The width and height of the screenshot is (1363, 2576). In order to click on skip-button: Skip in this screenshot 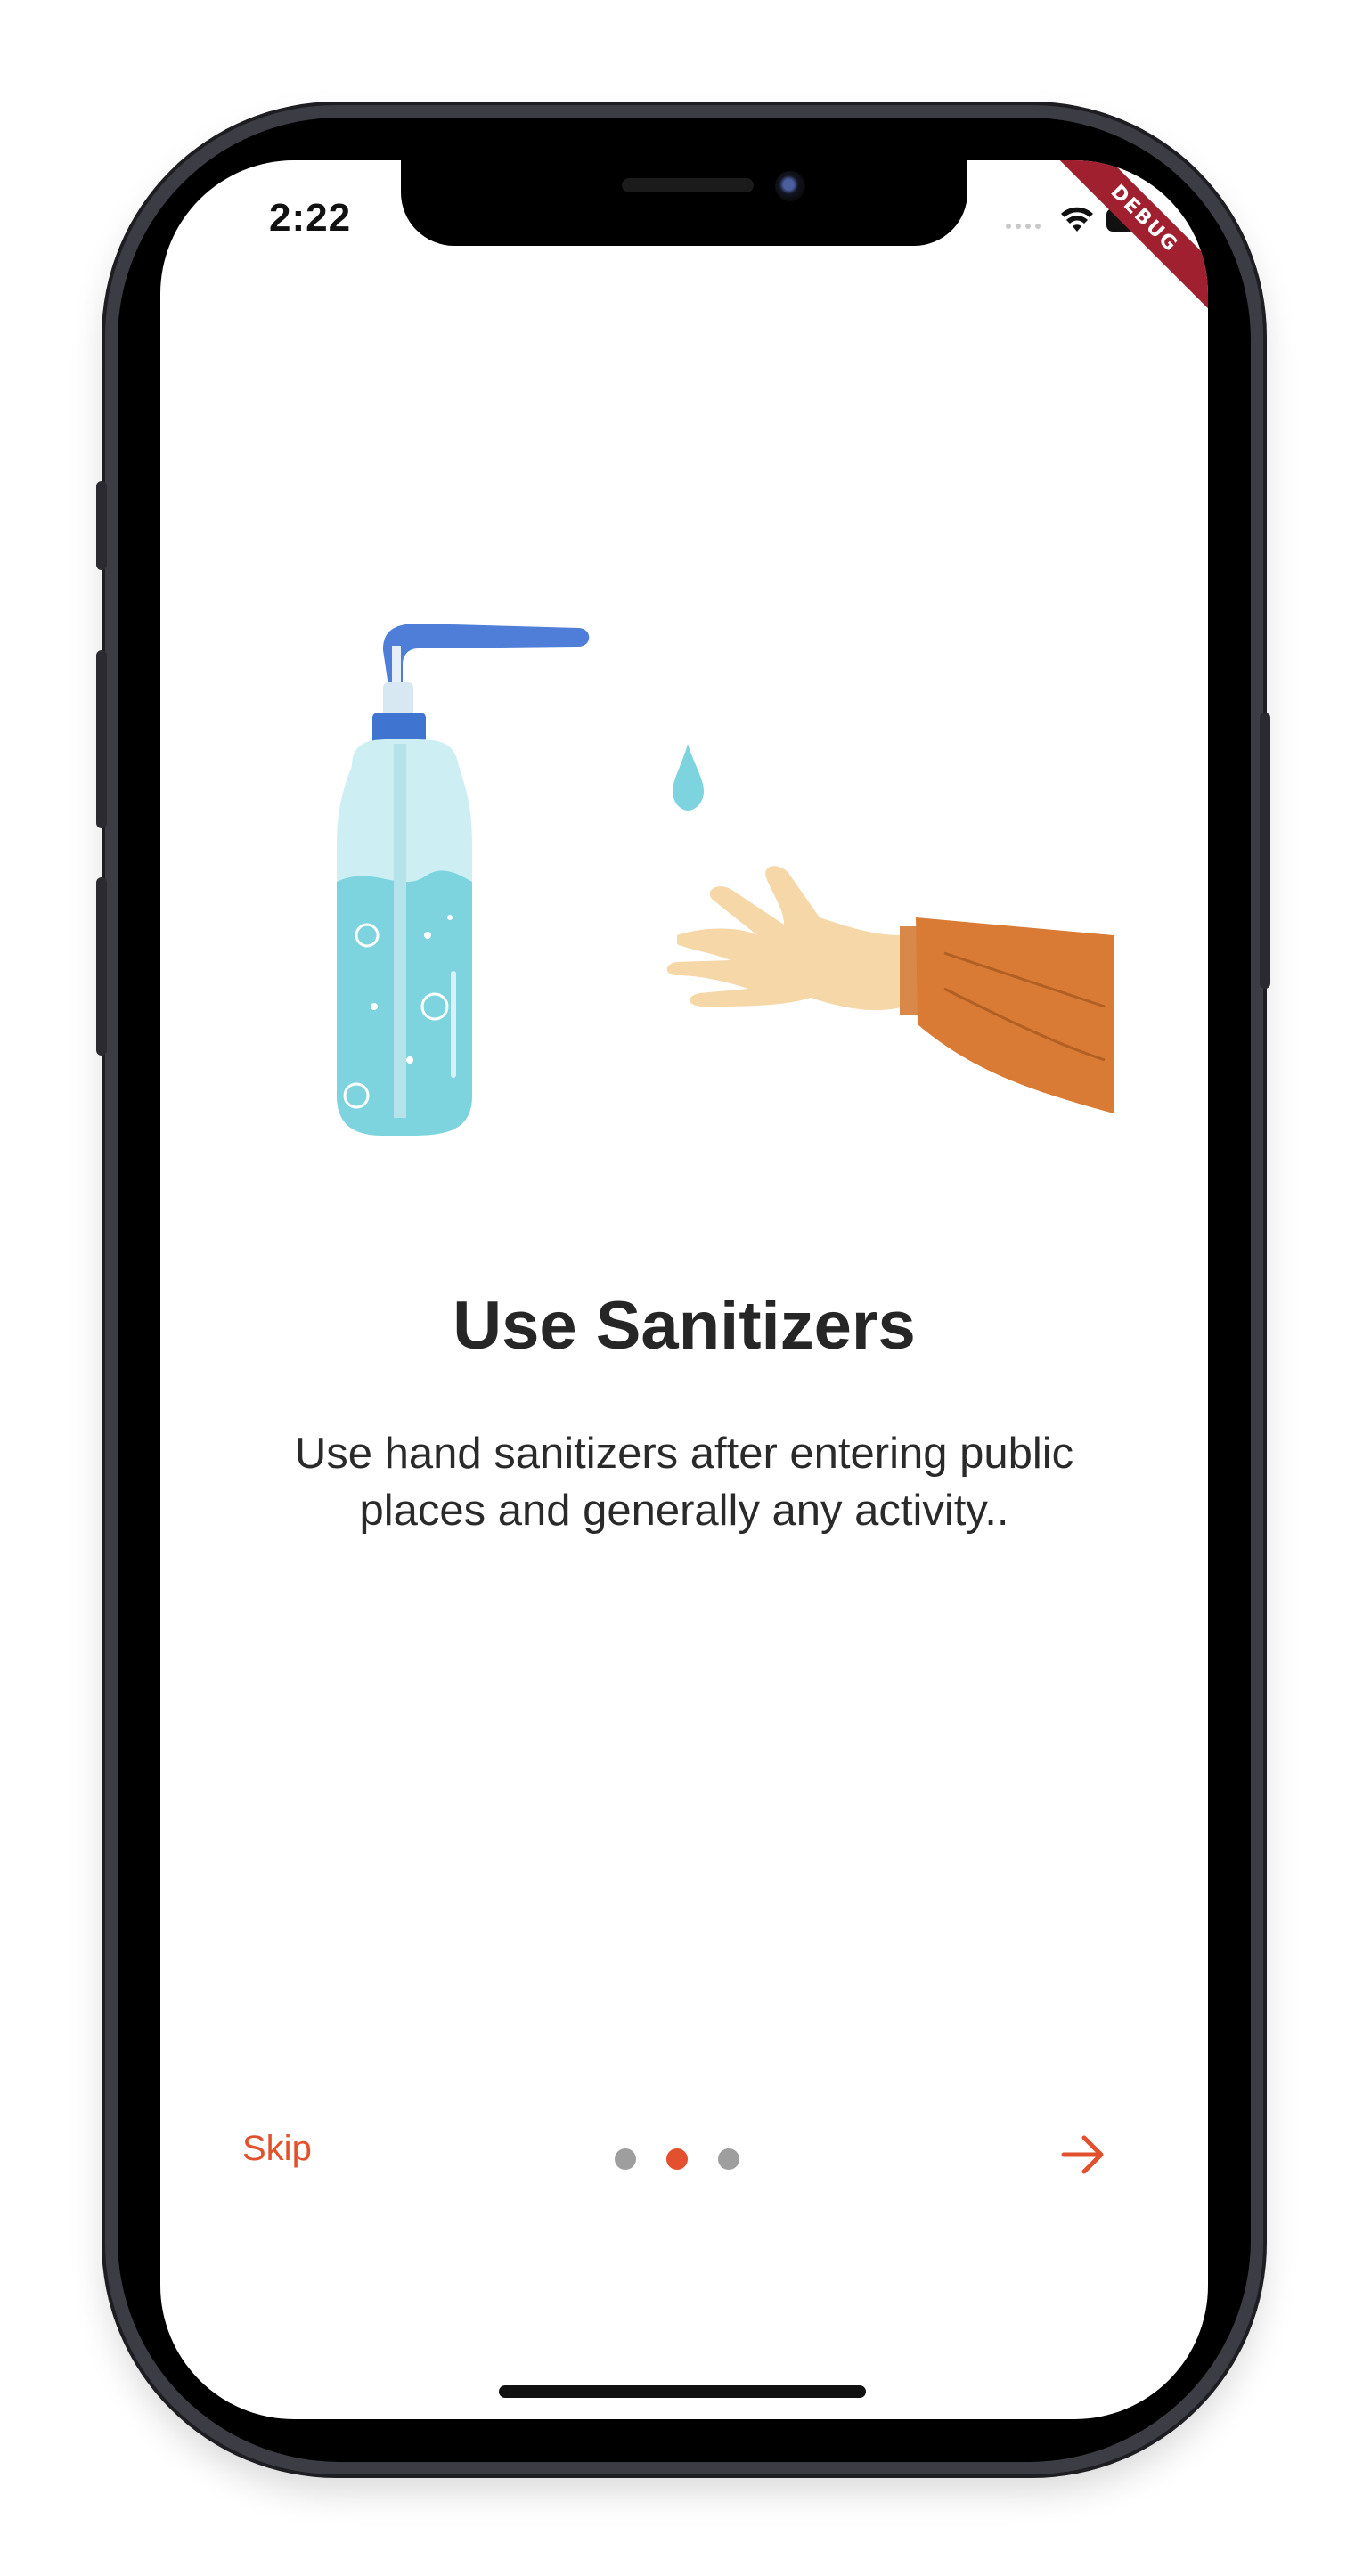, I will do `click(277, 2149)`.